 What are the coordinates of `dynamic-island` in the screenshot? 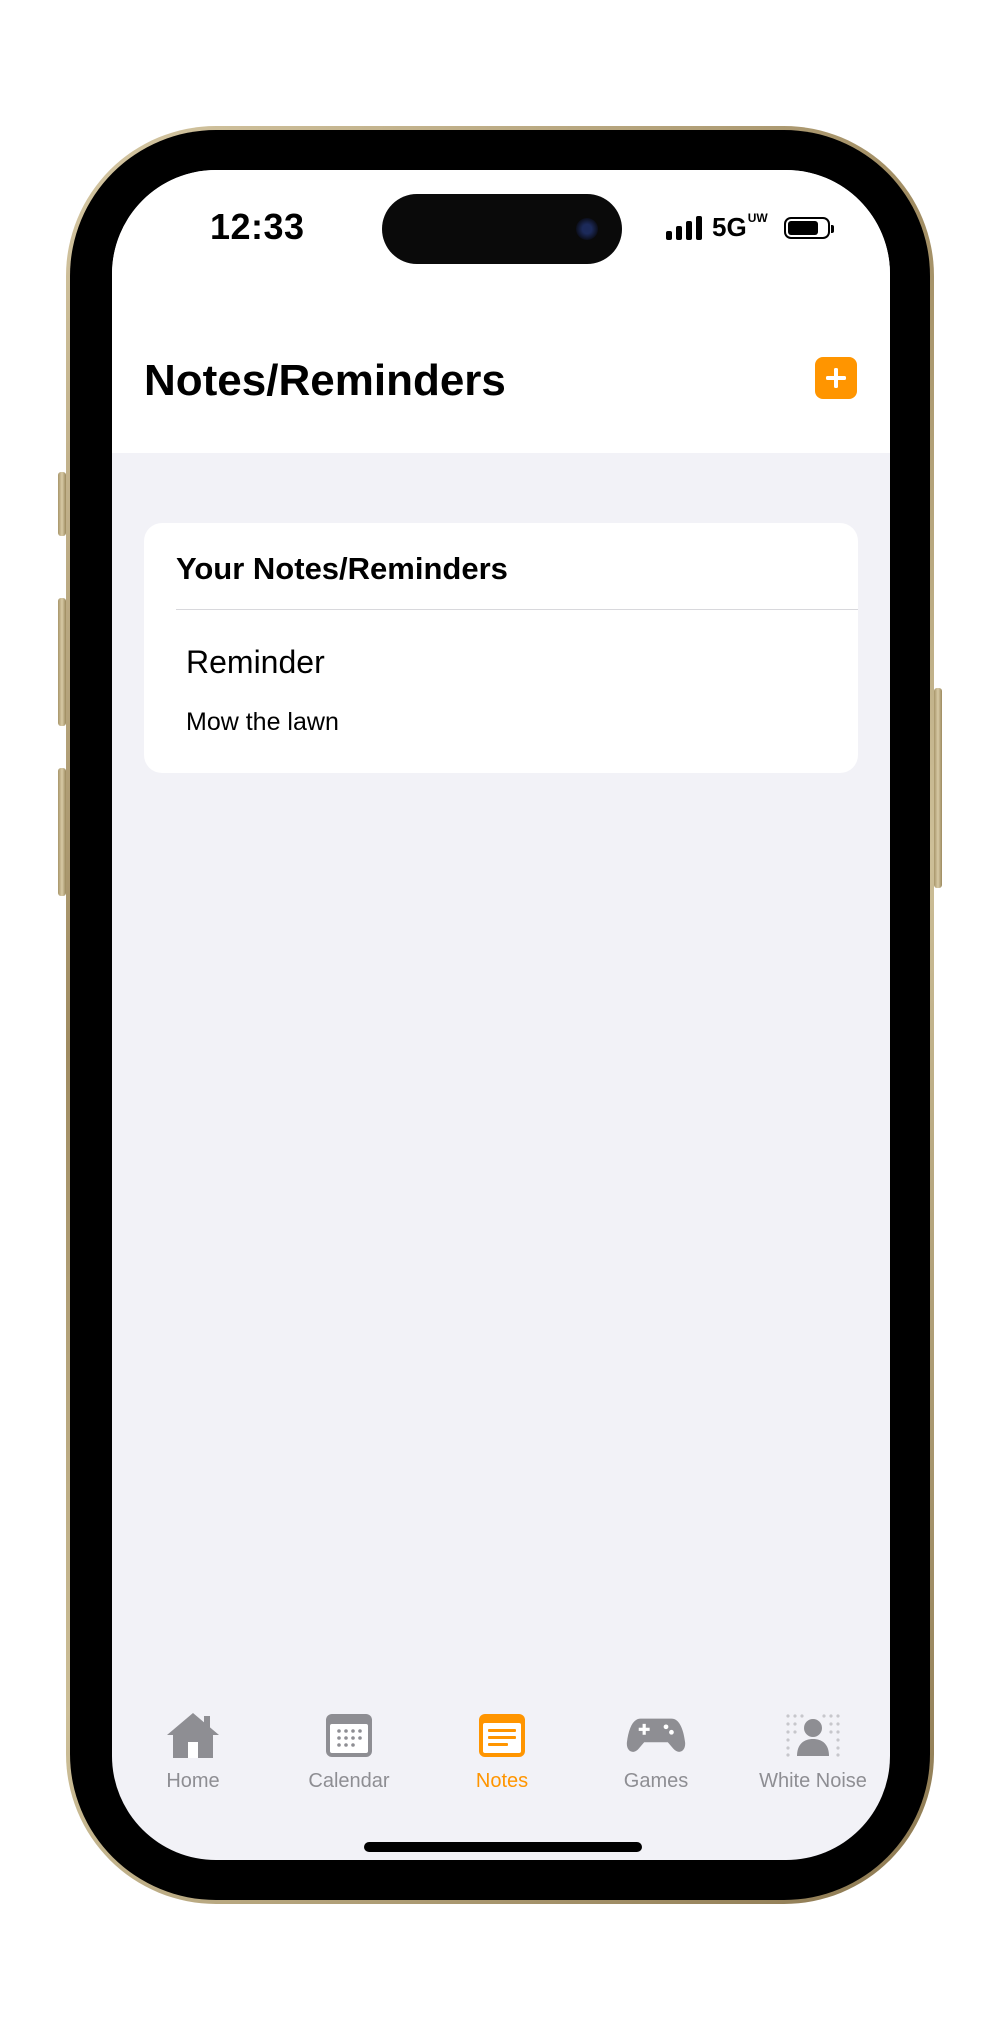 It's located at (502, 229).